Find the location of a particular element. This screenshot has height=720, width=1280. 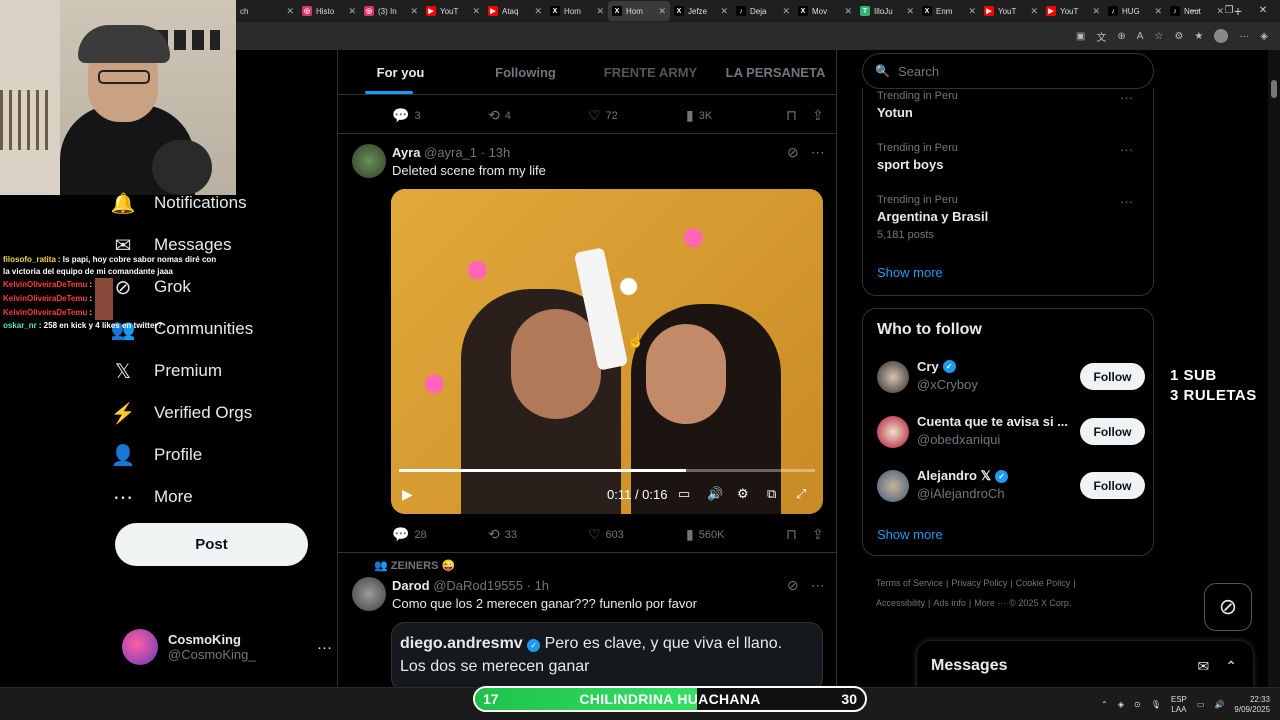

grok-icon: ⊘ is located at coordinates (793, 152).